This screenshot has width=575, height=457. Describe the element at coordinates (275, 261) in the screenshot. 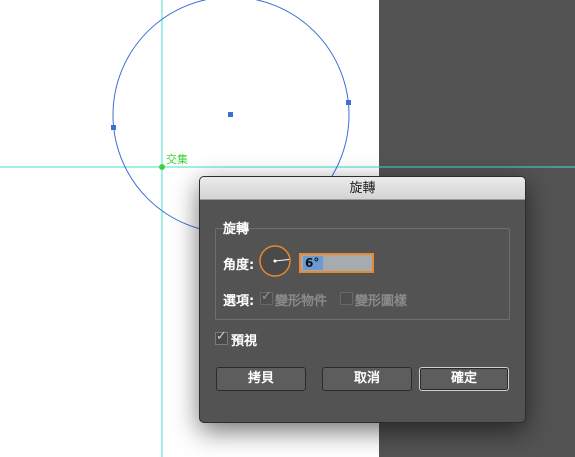

I see `angle-wheel-icon` at that location.